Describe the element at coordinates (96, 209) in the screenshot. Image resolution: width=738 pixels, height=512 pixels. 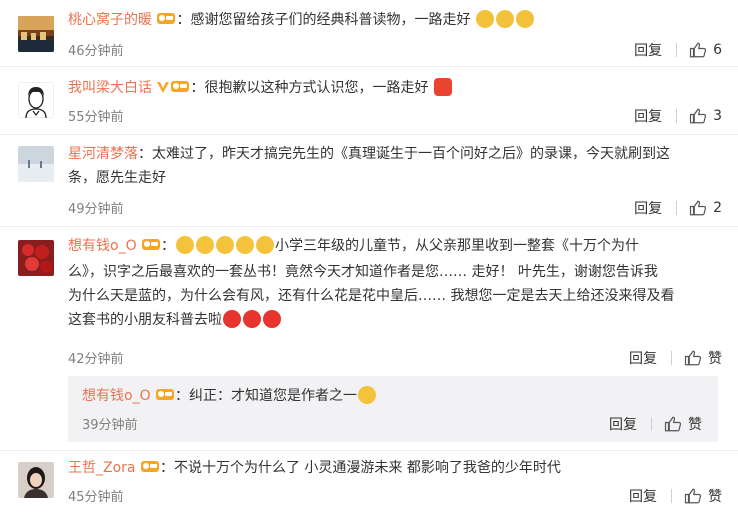
I see `comment-time: 49分钟前` at that location.